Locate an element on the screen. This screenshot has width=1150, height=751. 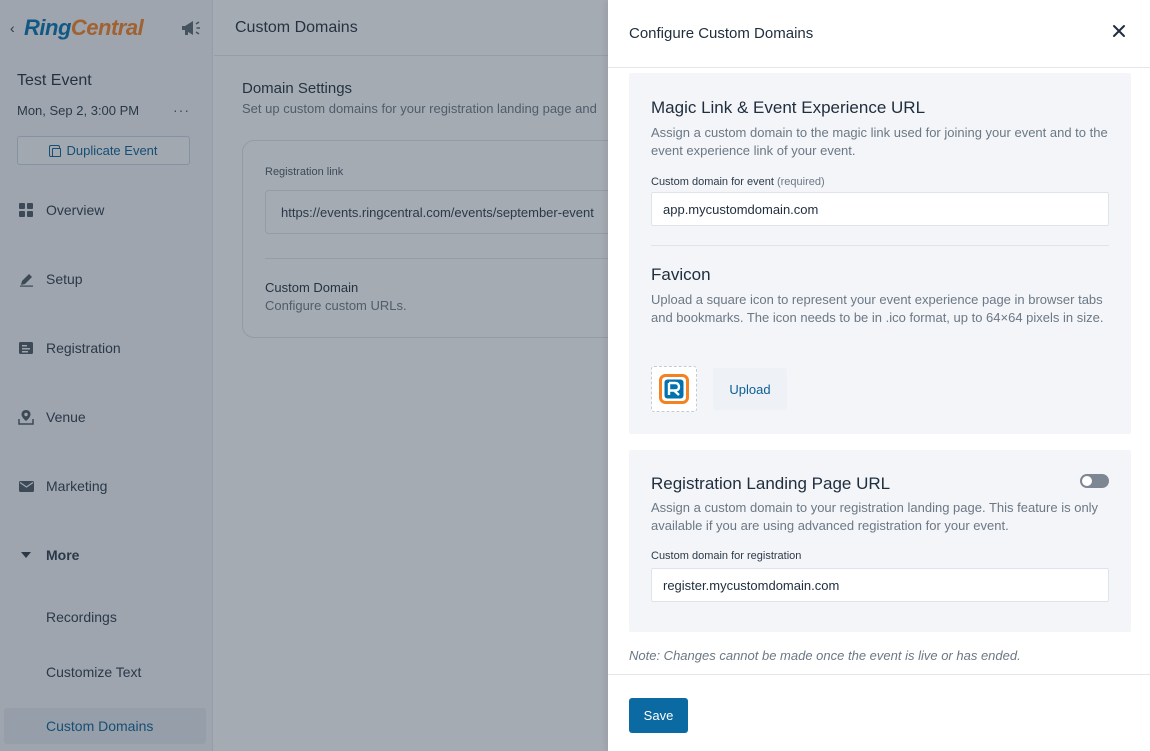
registration-domain-input: register.mycustomdomain.com is located at coordinates (880, 585).